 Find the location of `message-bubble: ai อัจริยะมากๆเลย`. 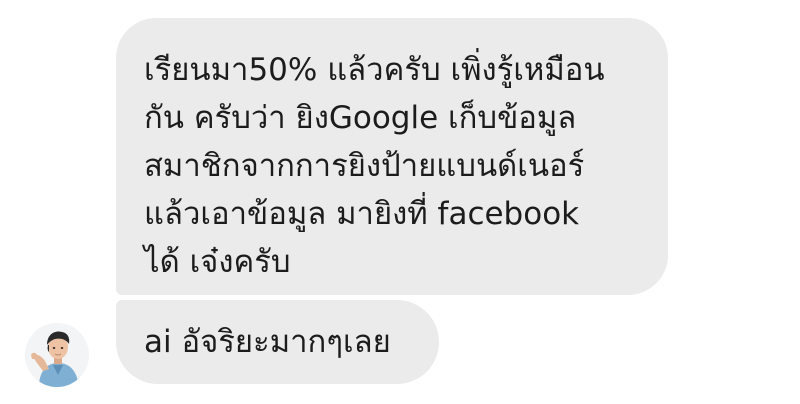

message-bubble: ai อัจริยะมากๆเลย is located at coordinates (277, 342).